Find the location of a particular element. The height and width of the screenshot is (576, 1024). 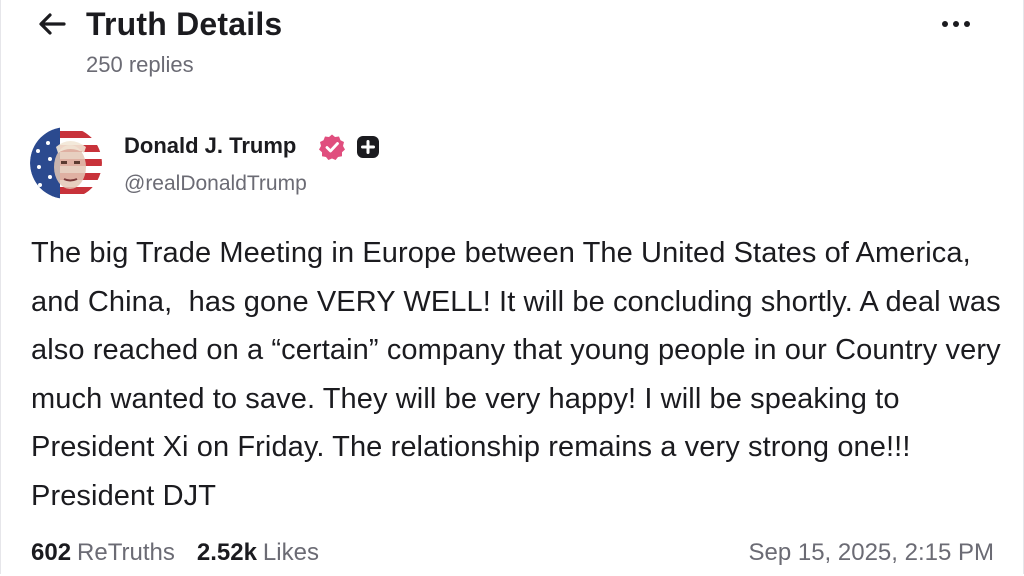

author-handle: @realDonaldTrump is located at coordinates (215, 184).